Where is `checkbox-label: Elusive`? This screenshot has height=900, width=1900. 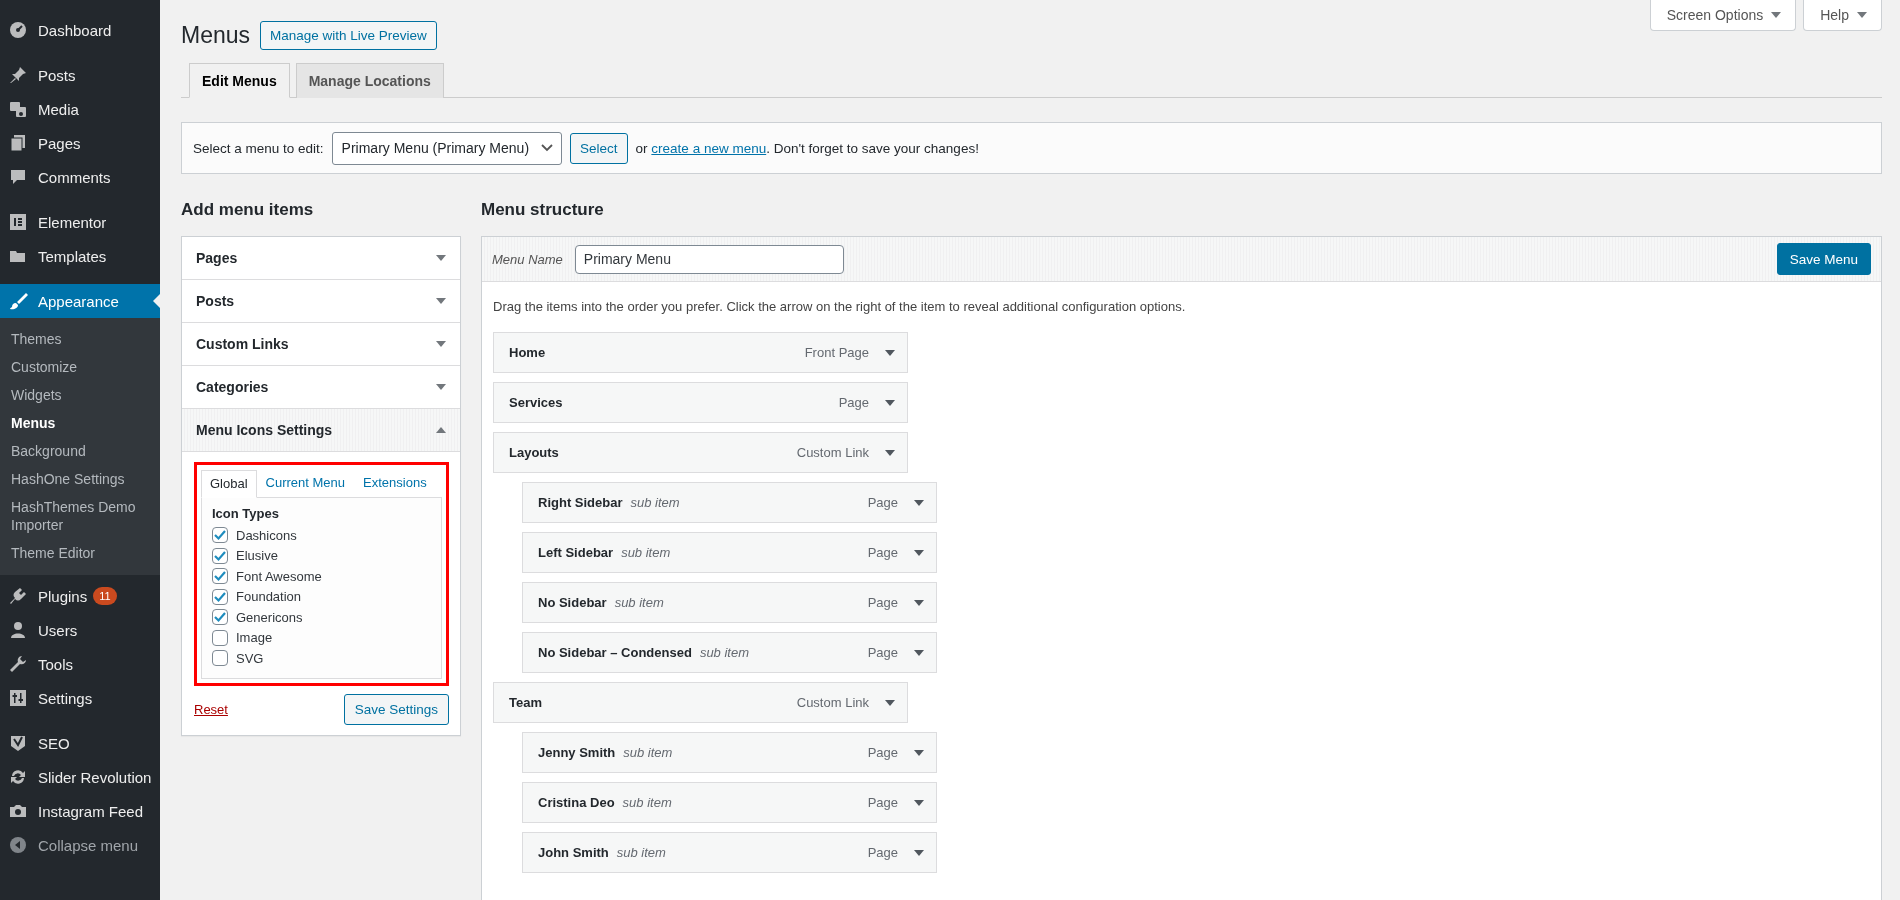 checkbox-label: Elusive is located at coordinates (257, 556).